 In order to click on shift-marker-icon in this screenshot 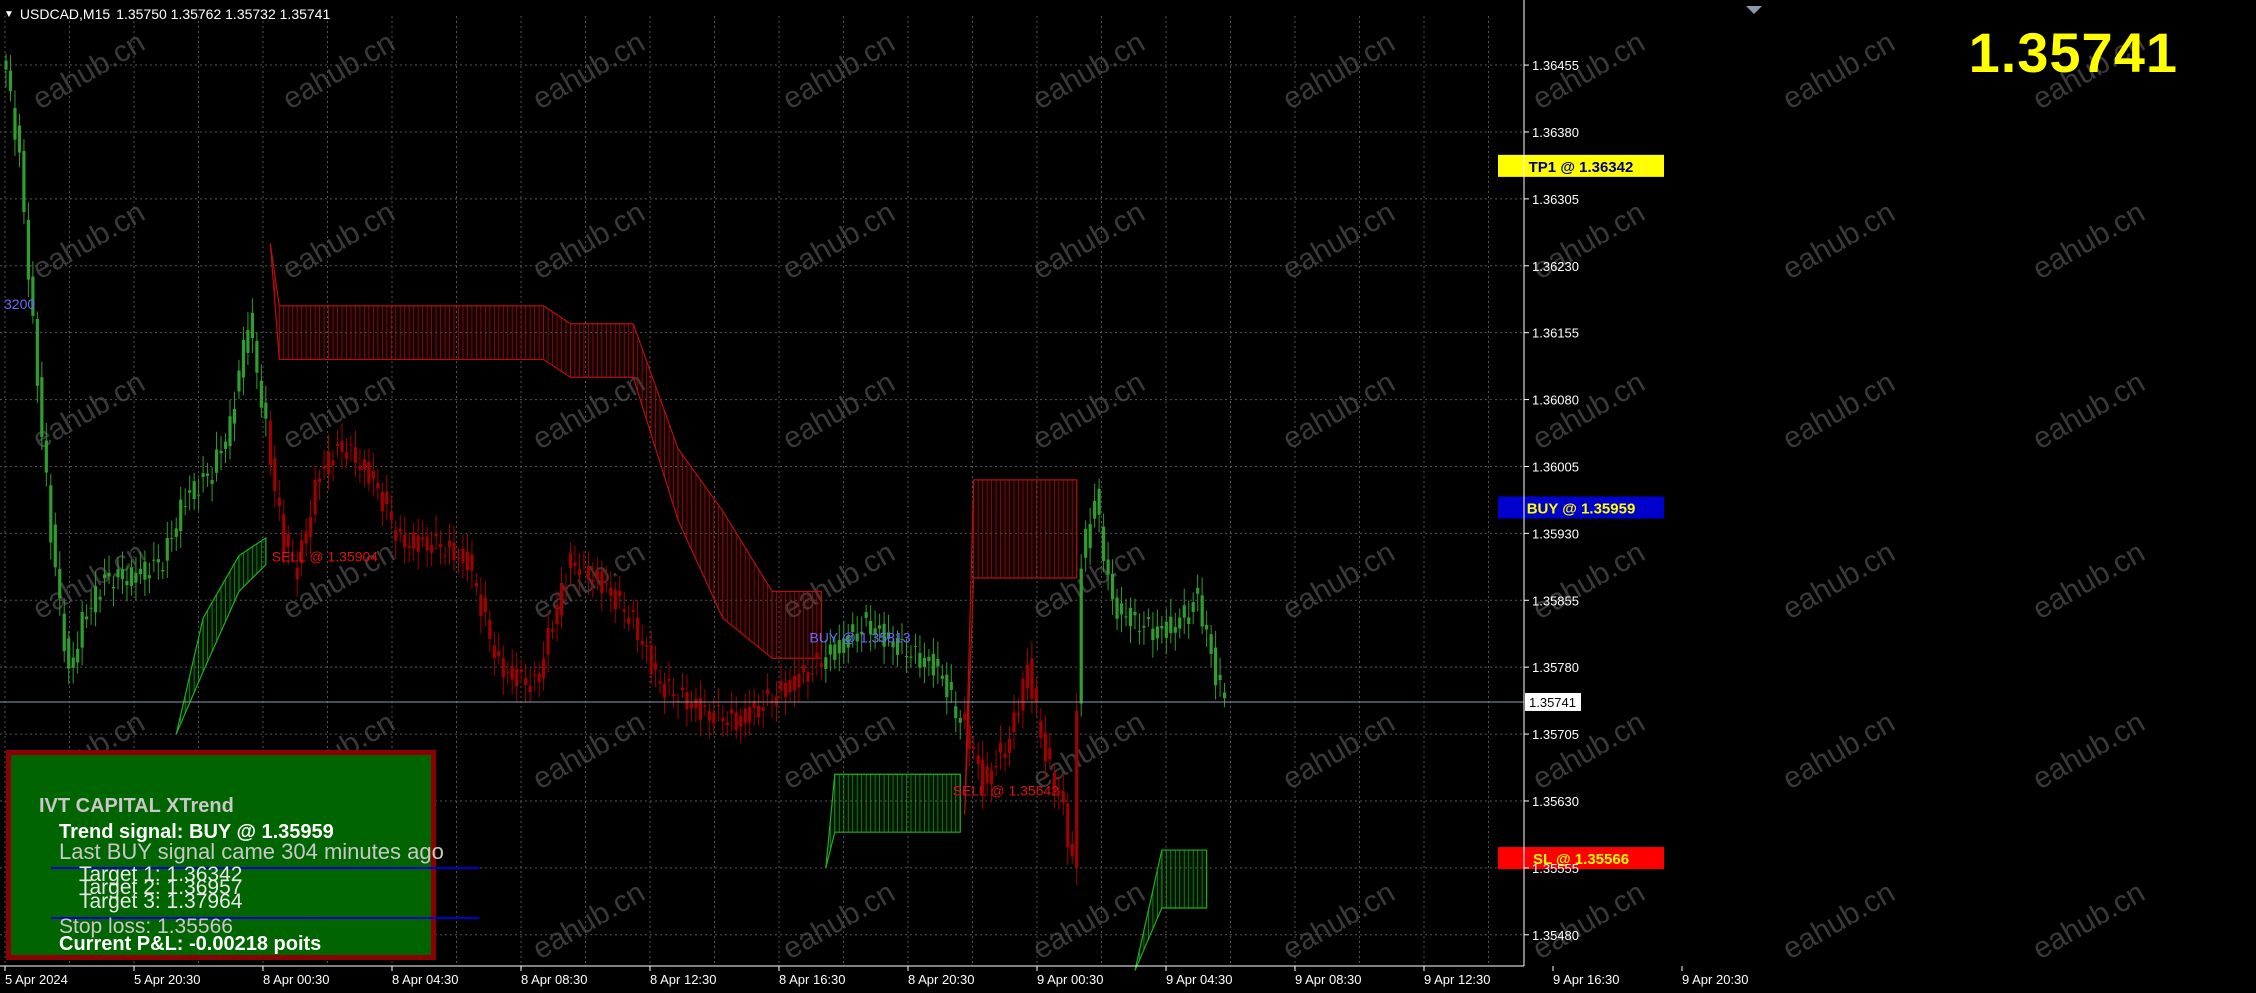, I will do `click(1754, 10)`.